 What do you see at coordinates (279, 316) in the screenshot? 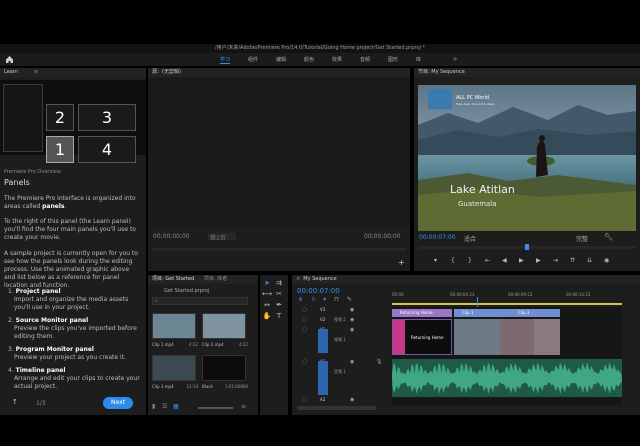
I see `type-tool-icon: T` at bounding box center [279, 316].